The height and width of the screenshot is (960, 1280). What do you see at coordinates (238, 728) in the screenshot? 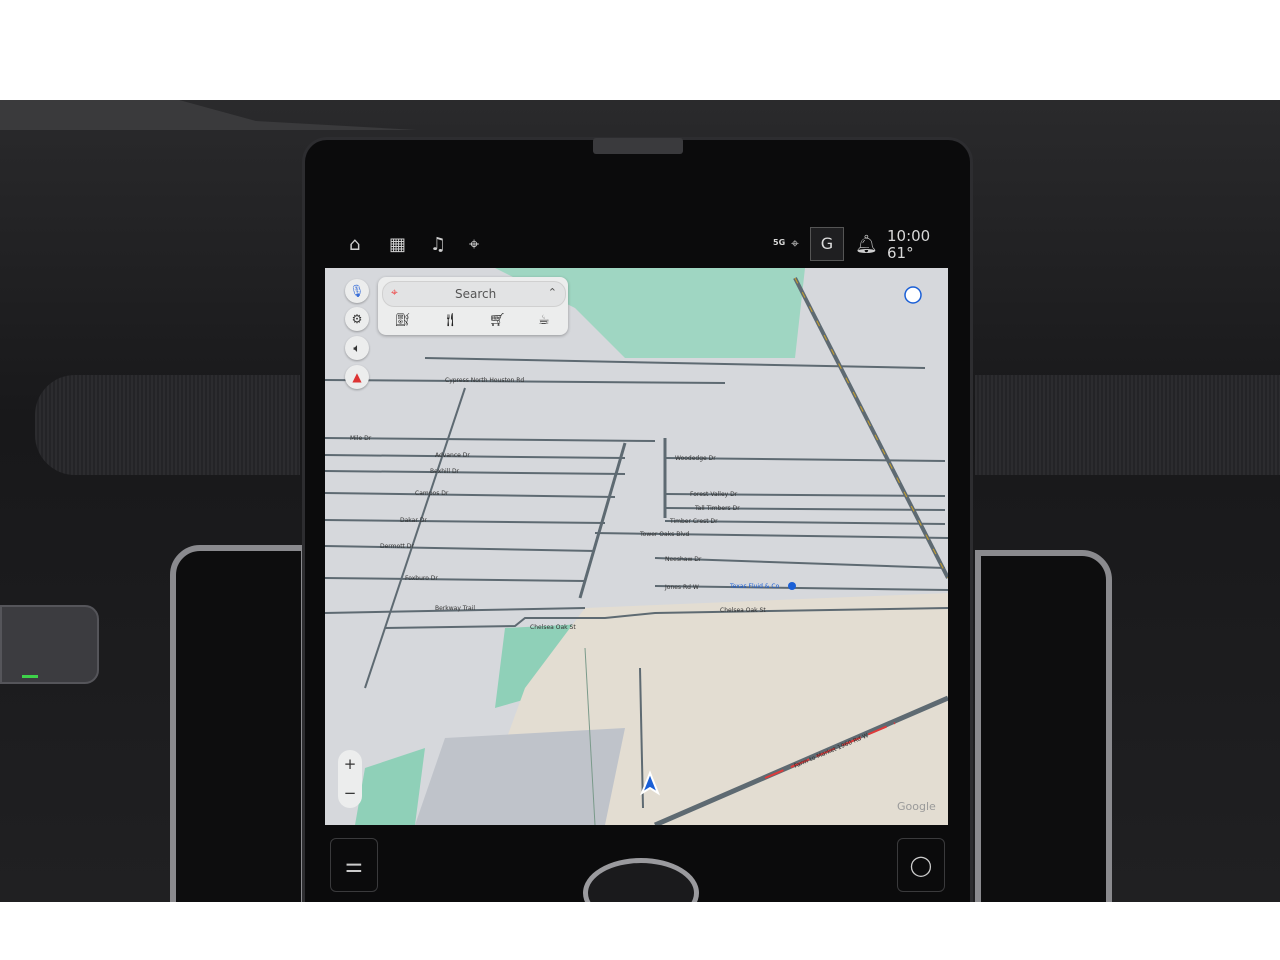
I see `air-vent-left` at bounding box center [238, 728].